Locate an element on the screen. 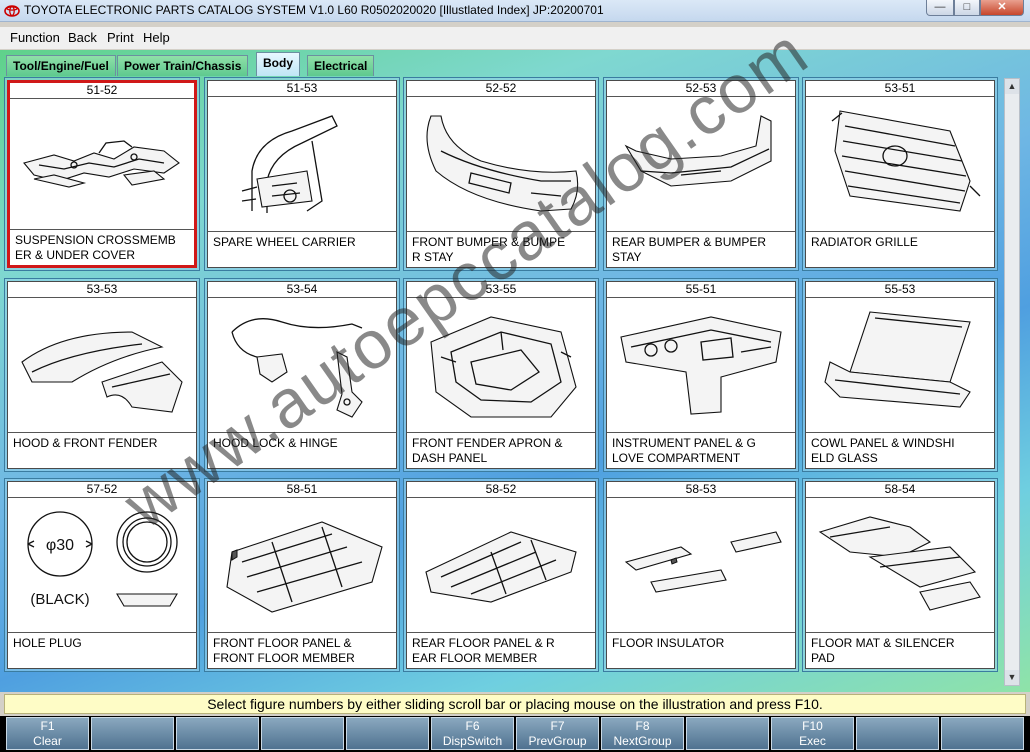 This screenshot has width=1030, height=752. spare-wheel-carrier-illustration-icon is located at coordinates (289, 164).